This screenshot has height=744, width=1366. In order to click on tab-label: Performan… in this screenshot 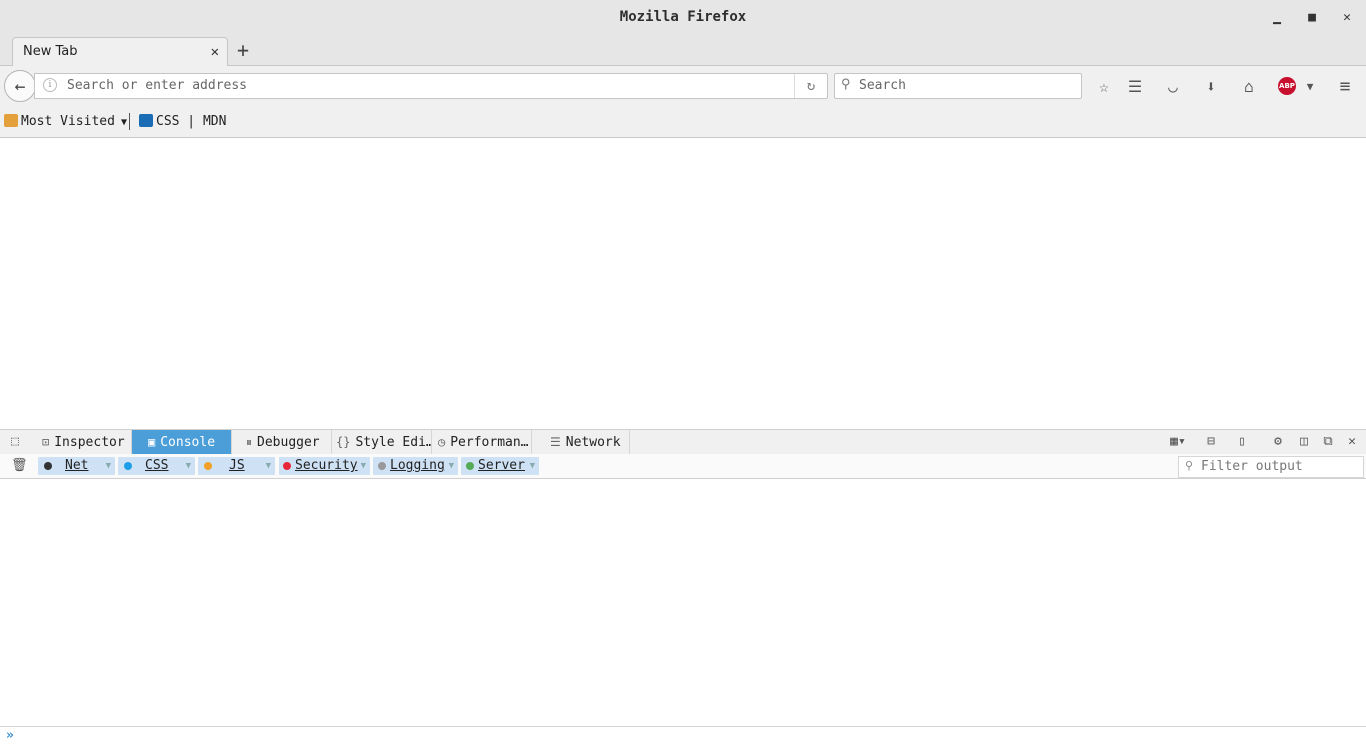, I will do `click(489, 442)`.